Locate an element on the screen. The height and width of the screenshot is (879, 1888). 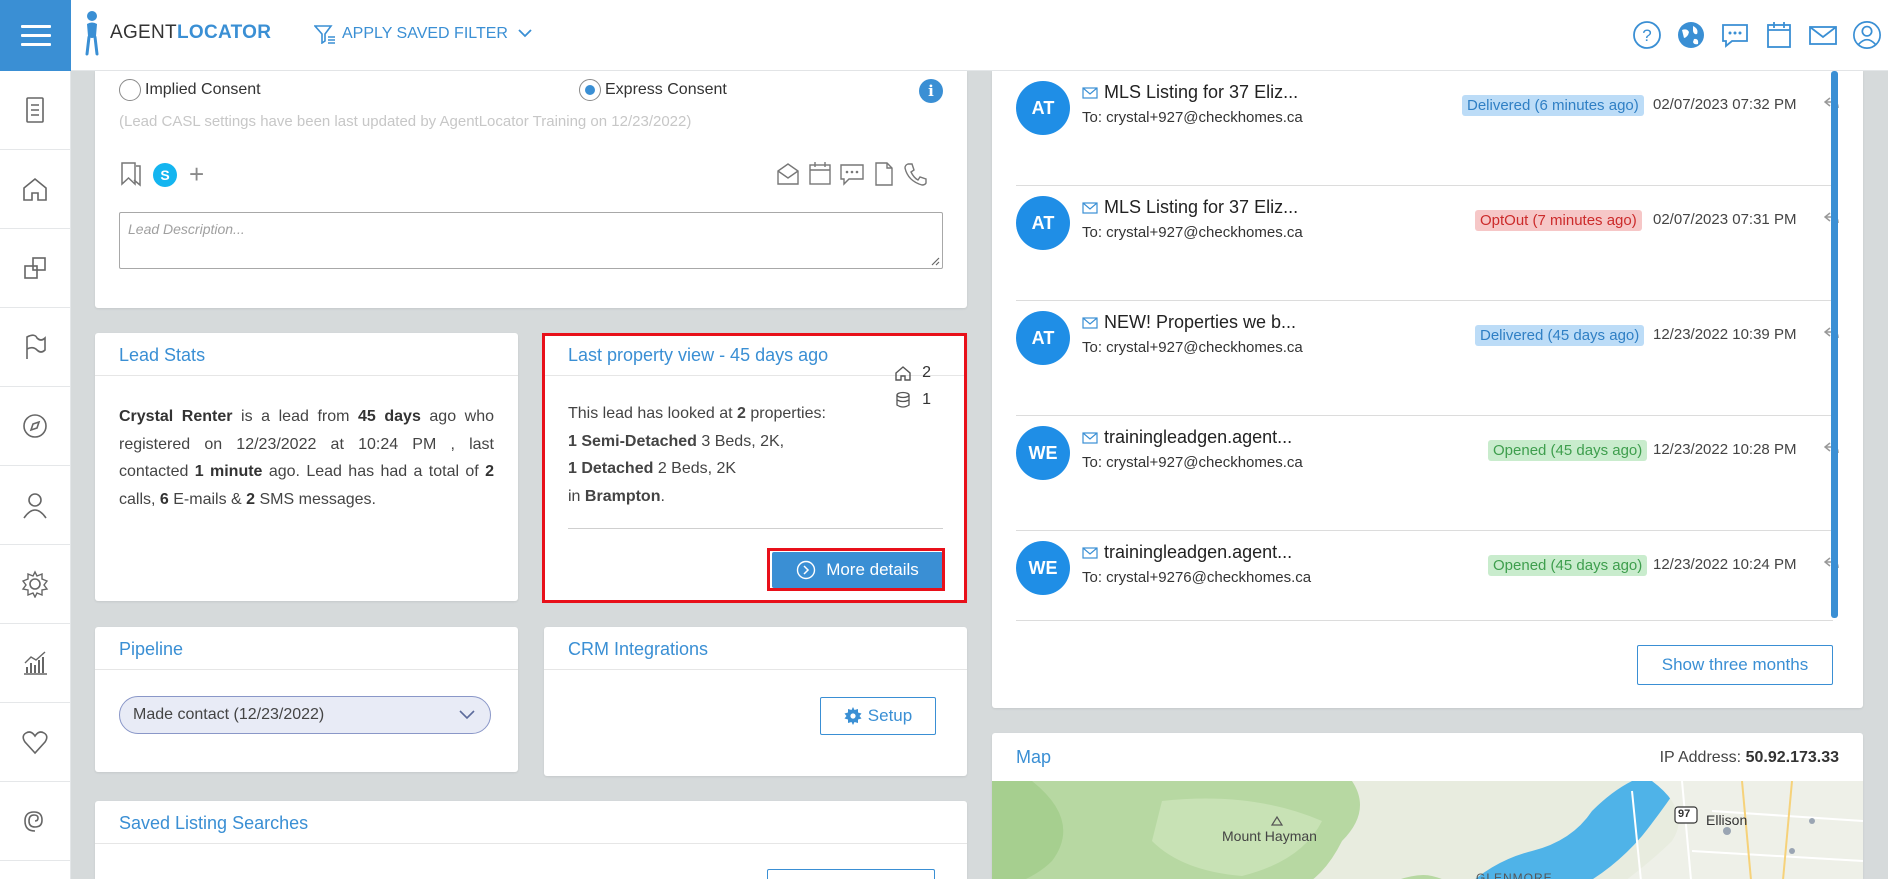
sidebar-item-analytics is located at coordinates (35, 663).